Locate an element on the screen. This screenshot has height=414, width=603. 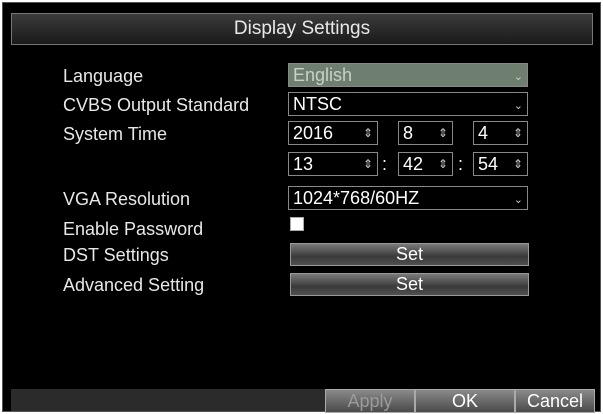
enable-password-checkbox is located at coordinates (297, 224).